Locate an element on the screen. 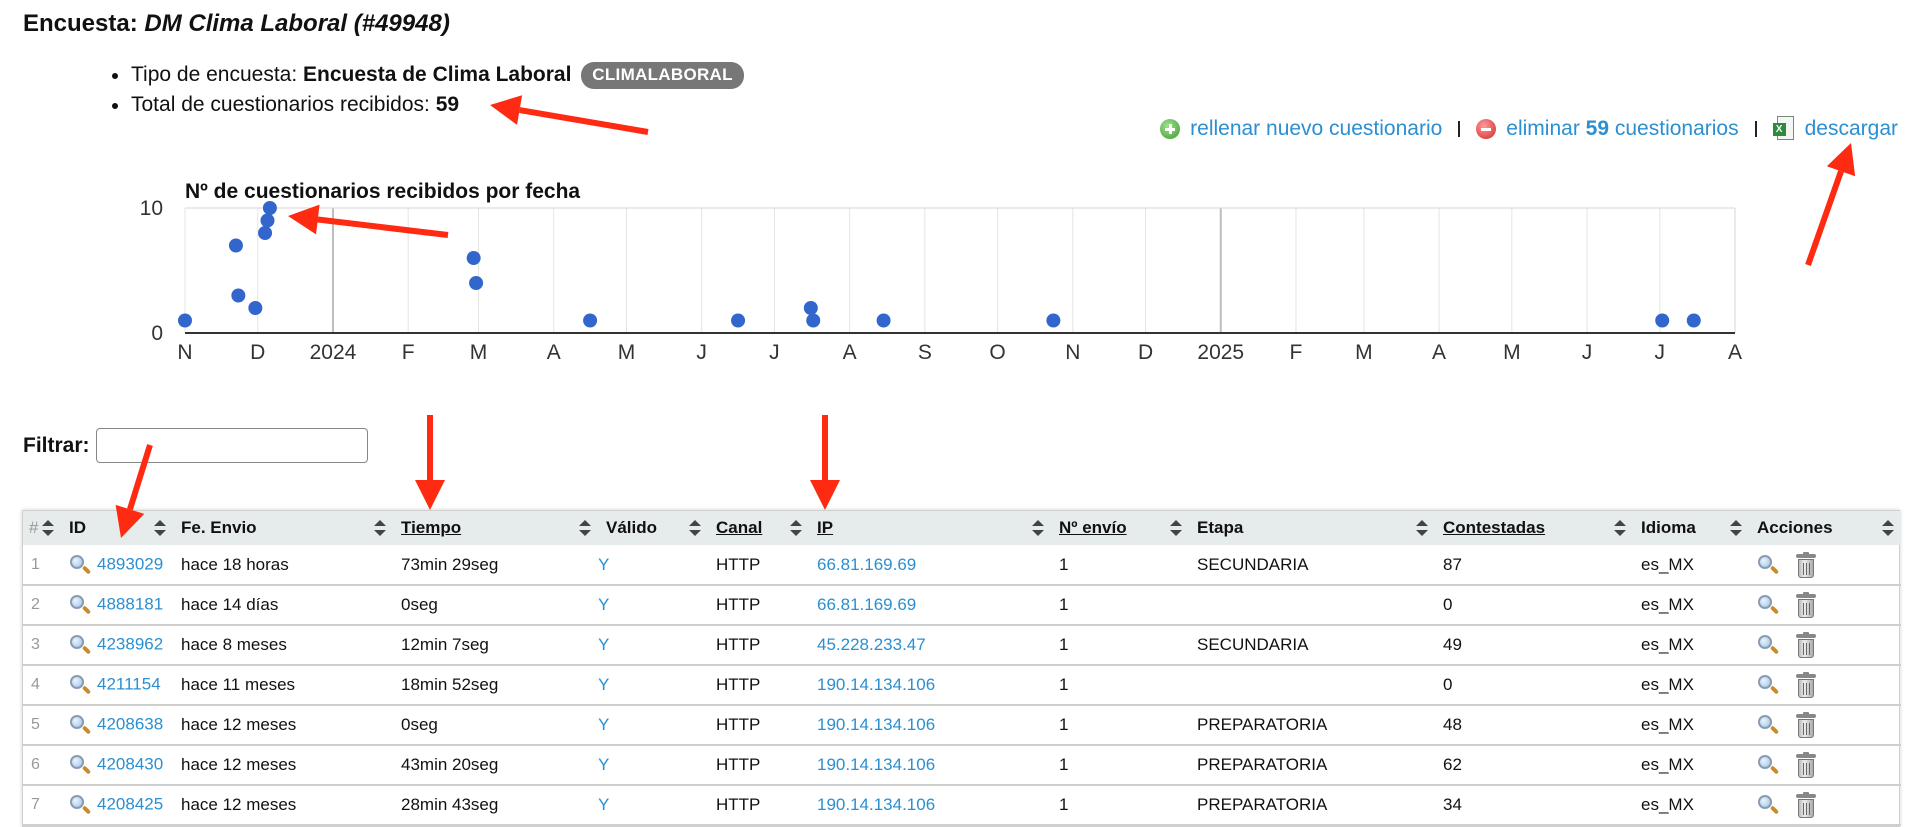  row-id-link: 4208638 is located at coordinates (130, 723).